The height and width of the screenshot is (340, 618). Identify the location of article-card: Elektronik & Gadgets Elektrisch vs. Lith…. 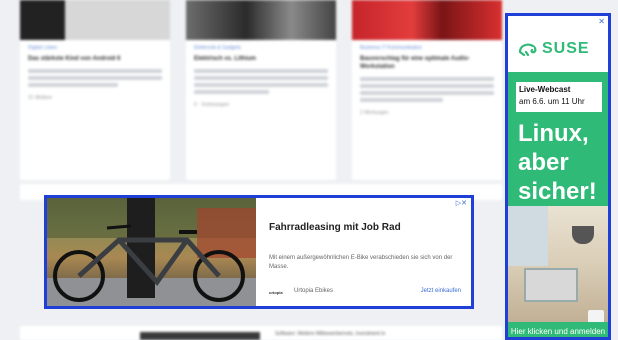
(261, 90).